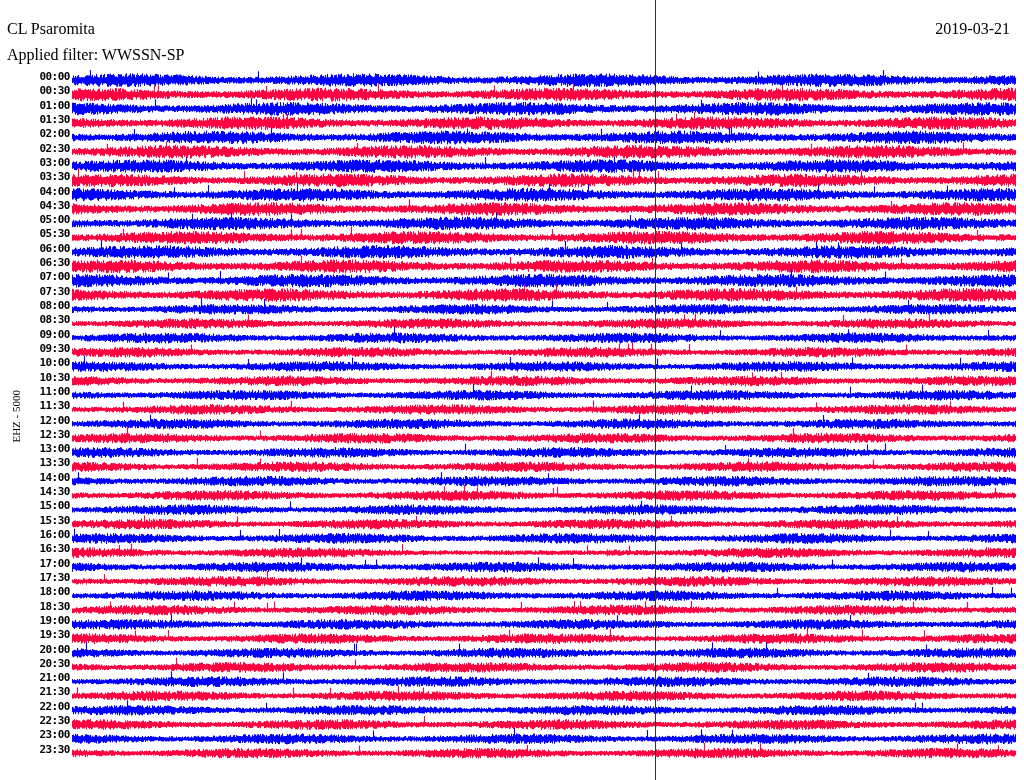 The height and width of the screenshot is (780, 1024). Describe the element at coordinates (54, 349) in the screenshot. I see `time-label: 09:30` at that location.